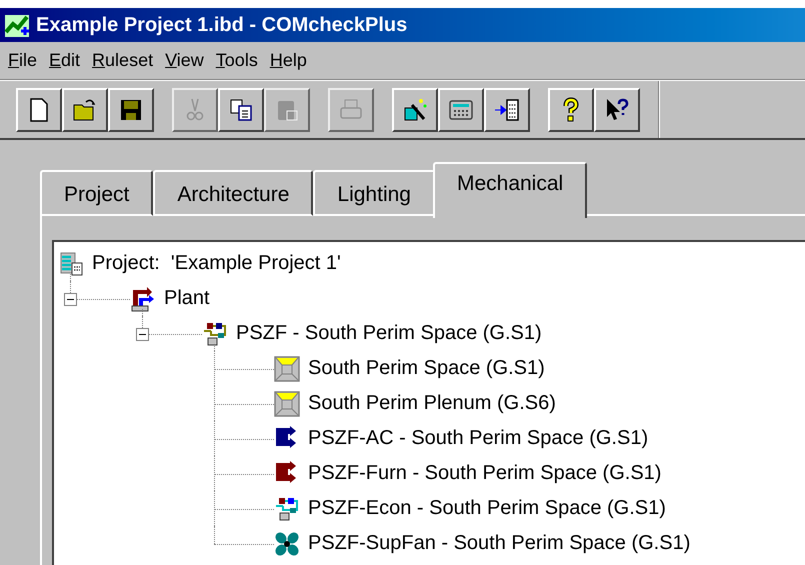 Image resolution: width=805 pixels, height=565 pixels. I want to click on app-icon, so click(17, 25).